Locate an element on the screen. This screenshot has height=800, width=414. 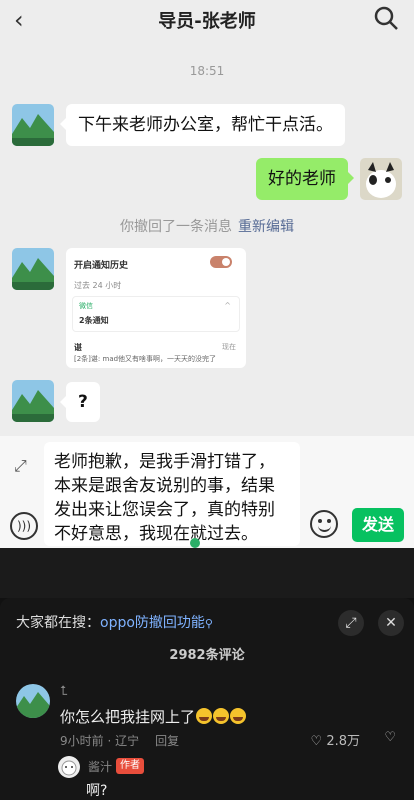
message-bubble: 下午来老师办公室，帮忙干点活。 is located at coordinates (202, 125).